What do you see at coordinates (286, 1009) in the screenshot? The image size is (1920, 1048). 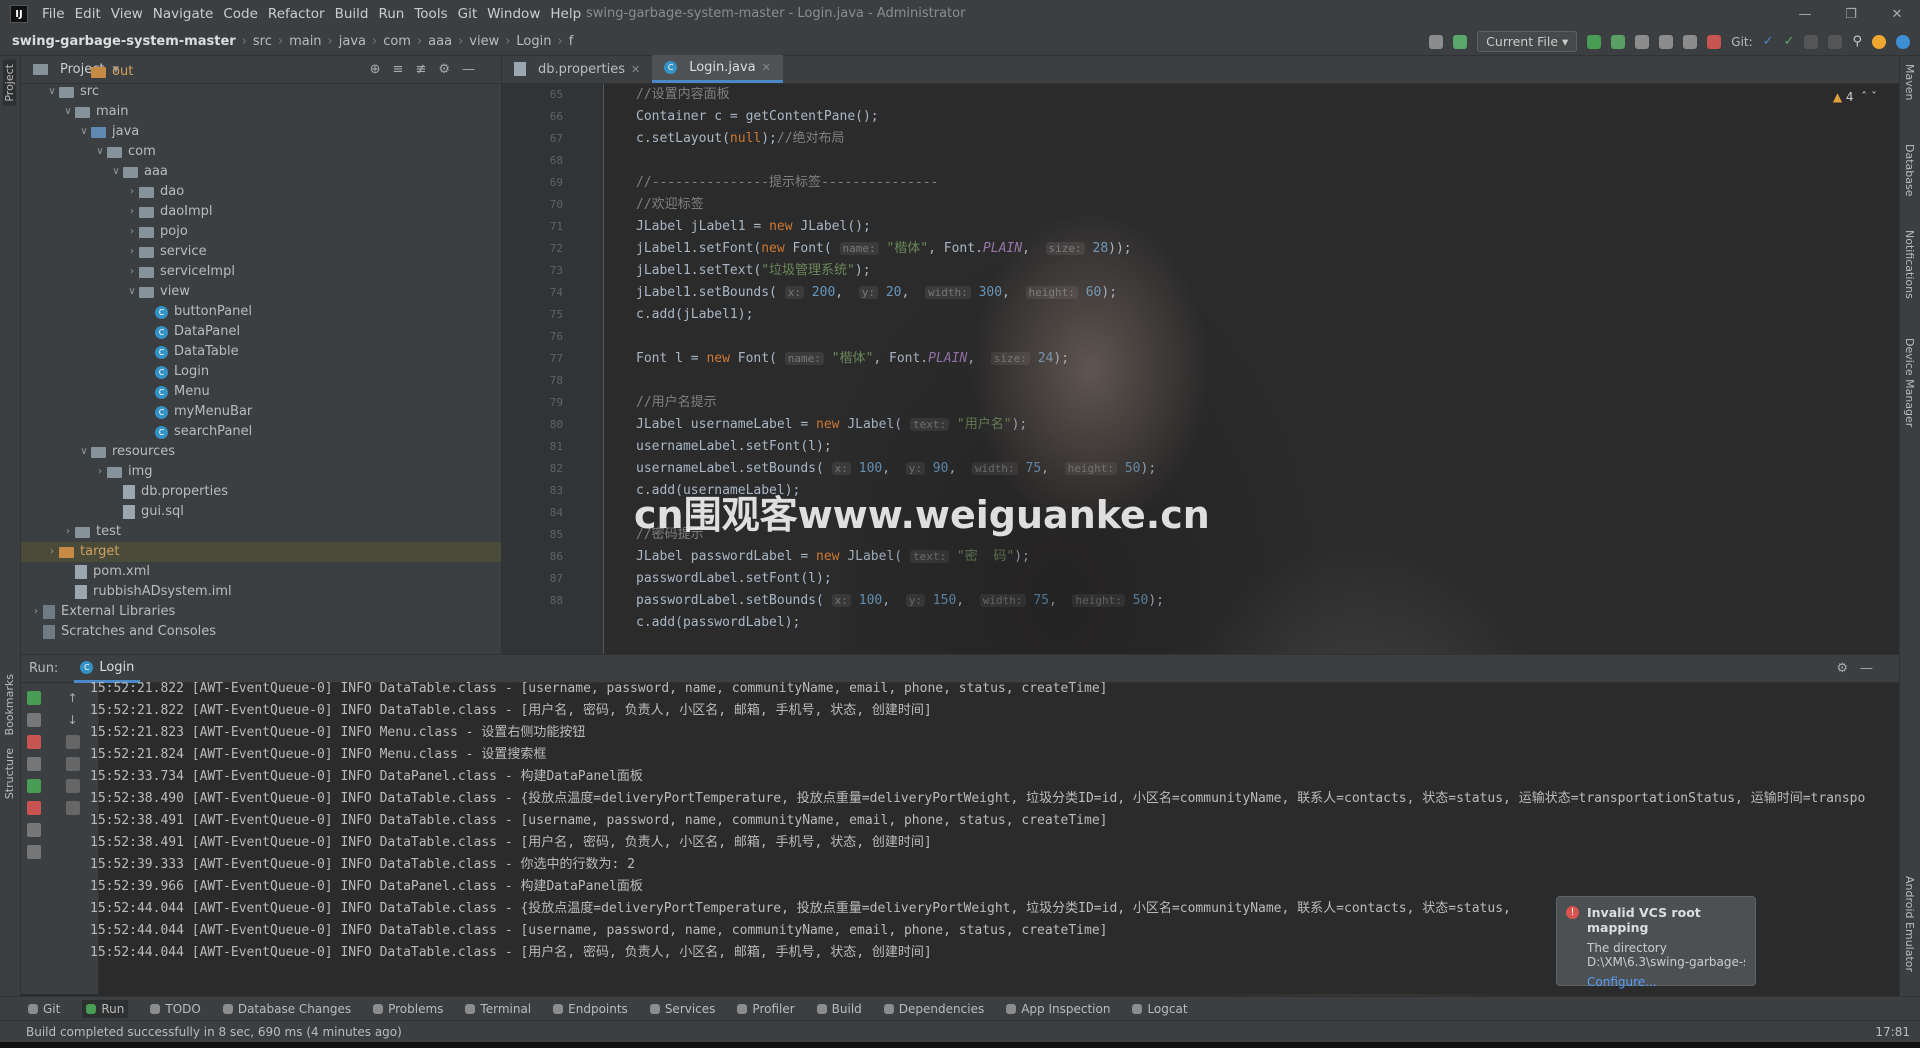 I see `toolwindow-database-changes: Database Changes` at bounding box center [286, 1009].